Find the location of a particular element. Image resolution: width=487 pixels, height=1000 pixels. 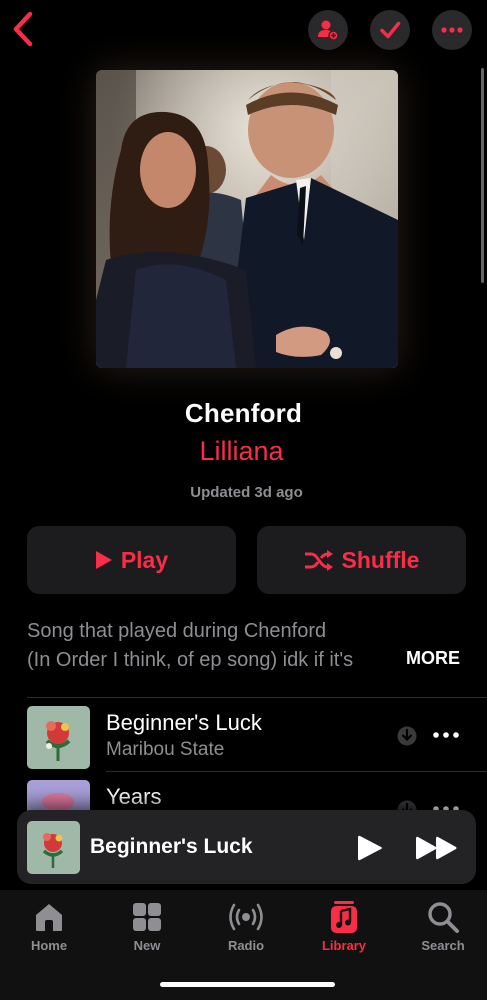

shuffle-label: Shuffle is located at coordinates (380, 559).